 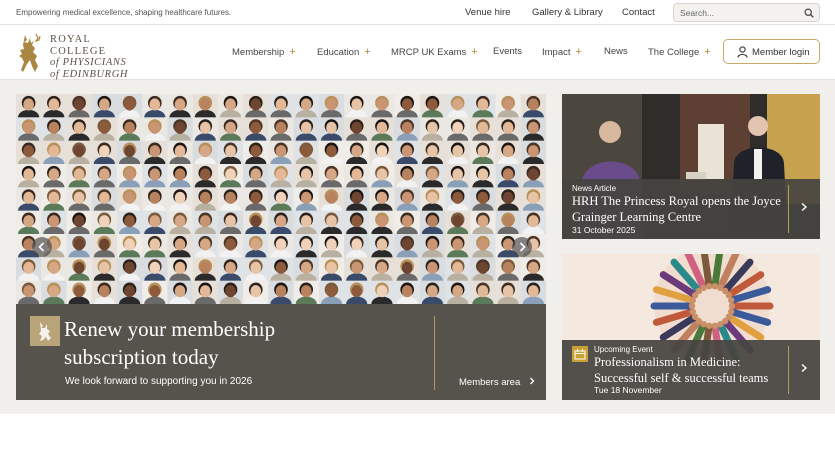 What do you see at coordinates (338, 52) in the screenshot?
I see `nav-label: Education` at bounding box center [338, 52].